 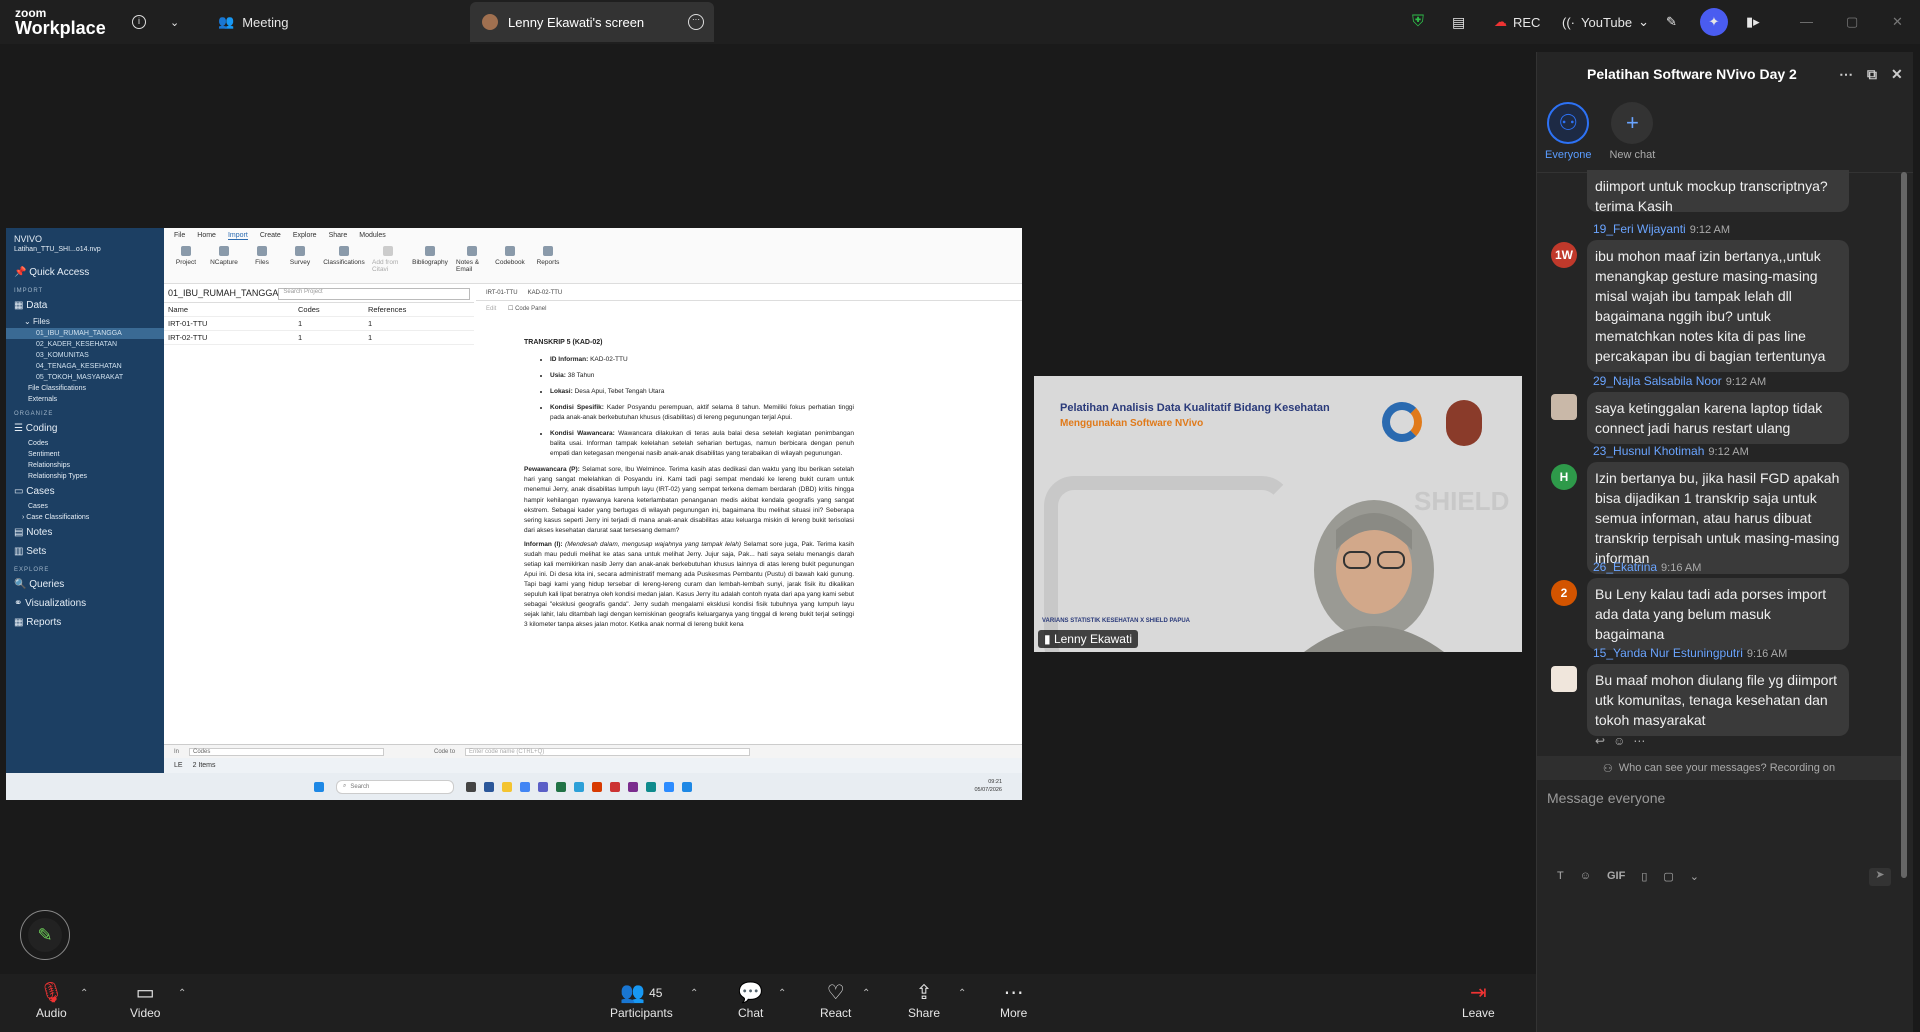 What do you see at coordinates (687, 786) in the screenshot?
I see `network-icon` at bounding box center [687, 786].